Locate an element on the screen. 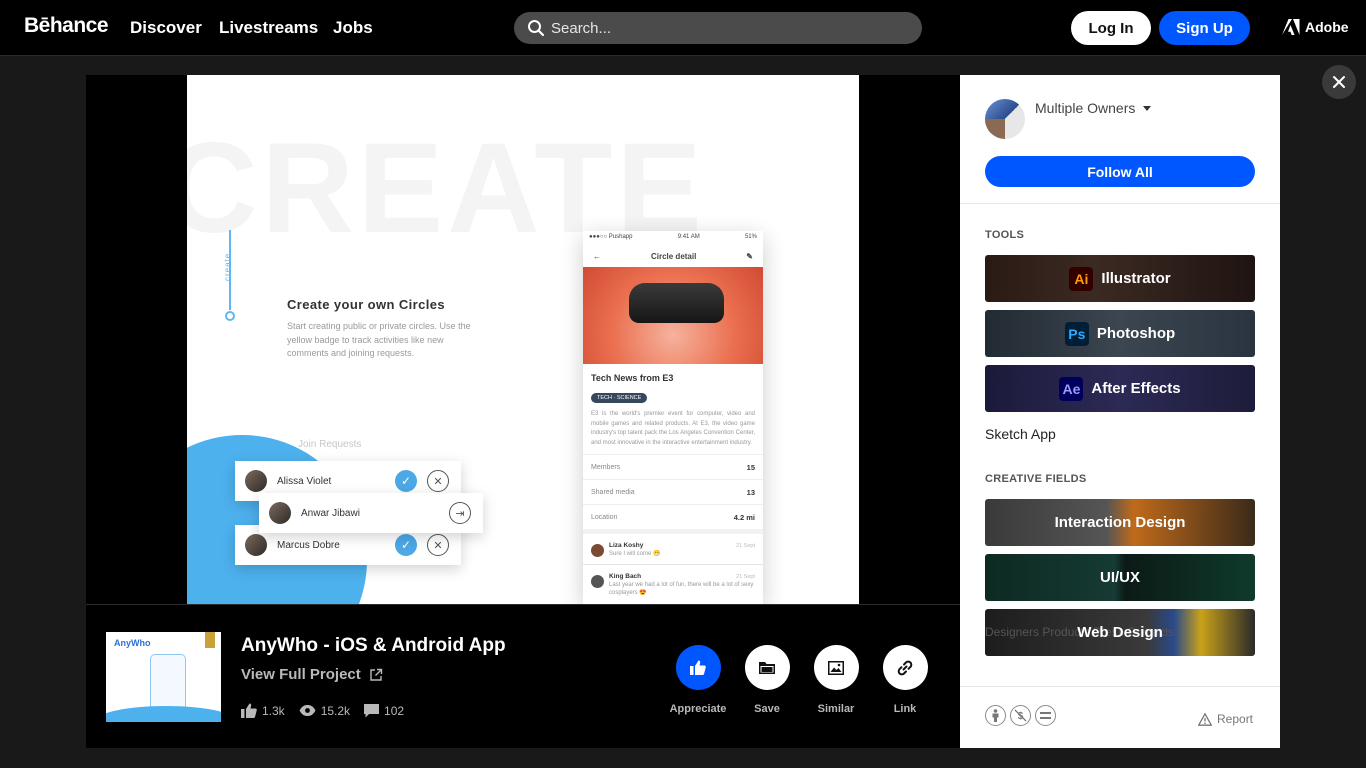 Image resolution: width=1366 pixels, height=768 pixels. after-effects-icon: Ae is located at coordinates (1071, 388).